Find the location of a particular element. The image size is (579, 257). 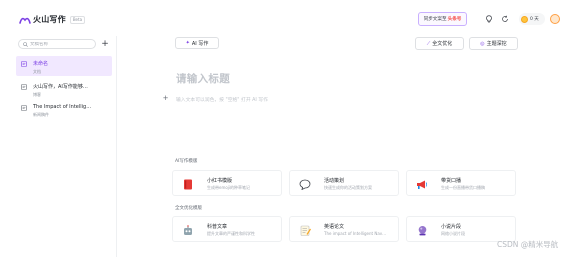

title-input: 请输入标题 is located at coordinates (203, 78).